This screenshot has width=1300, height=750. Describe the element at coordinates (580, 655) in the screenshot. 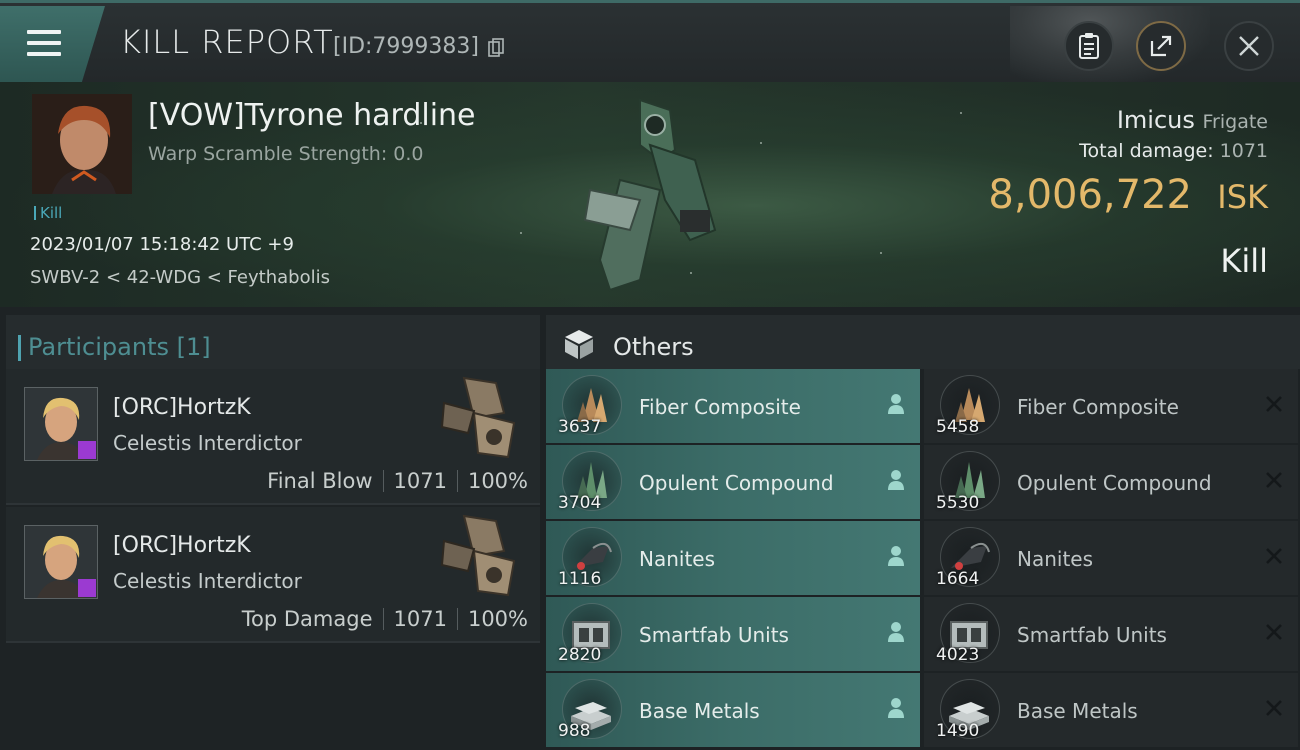

I see `item-quantity: 2820` at that location.